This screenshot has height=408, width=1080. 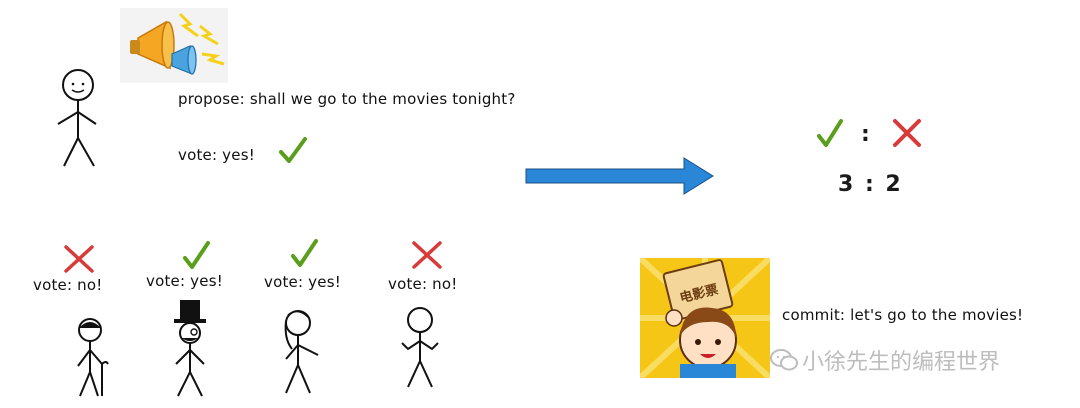 I want to click on voter-2-stick-figure, so click(x=190, y=348).